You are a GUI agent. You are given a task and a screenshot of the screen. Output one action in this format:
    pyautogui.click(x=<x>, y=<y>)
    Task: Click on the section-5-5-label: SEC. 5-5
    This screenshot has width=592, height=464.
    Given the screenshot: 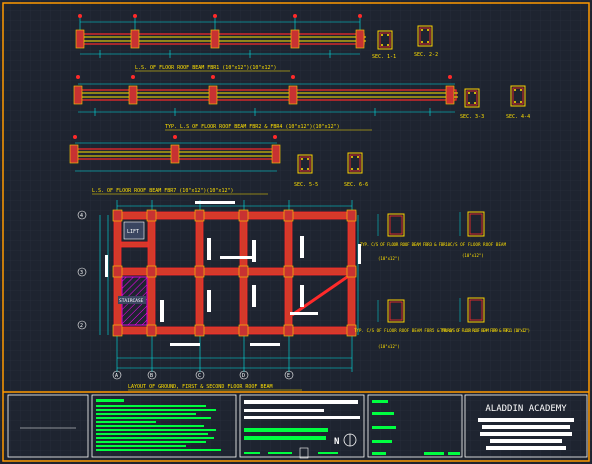 What is the action you would take?
    pyautogui.click(x=306, y=185)
    